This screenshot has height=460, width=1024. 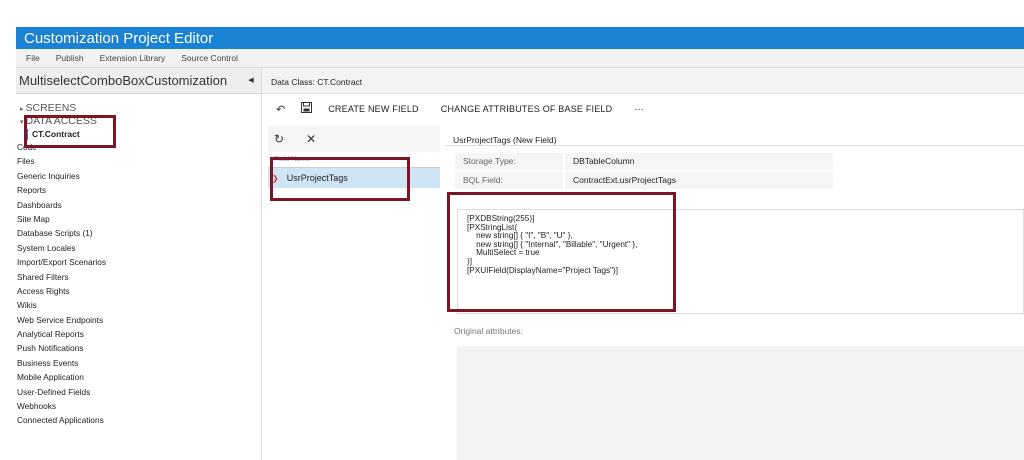 What do you see at coordinates (317, 82) in the screenshot?
I see `data-class-label: Data Class: CT.Contract` at bounding box center [317, 82].